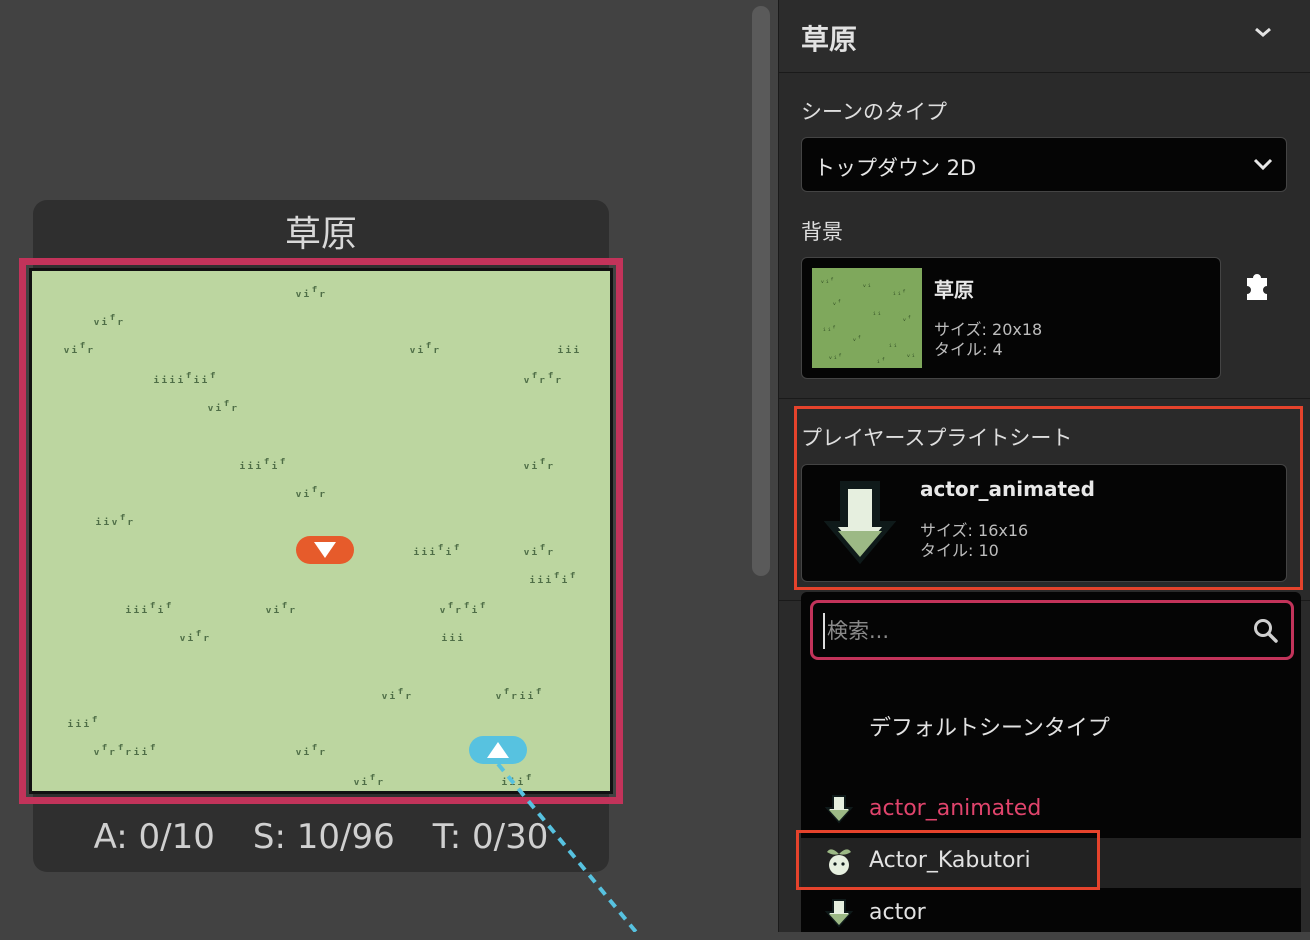 This screenshot has height=940, width=1310. I want to click on scene-entry-trigger, so click(498, 750).